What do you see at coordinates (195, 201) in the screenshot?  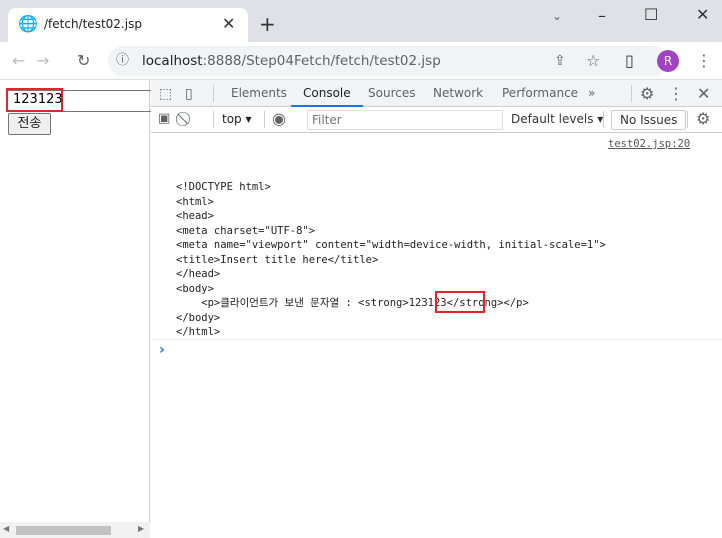 I see `output-line: <html>` at bounding box center [195, 201].